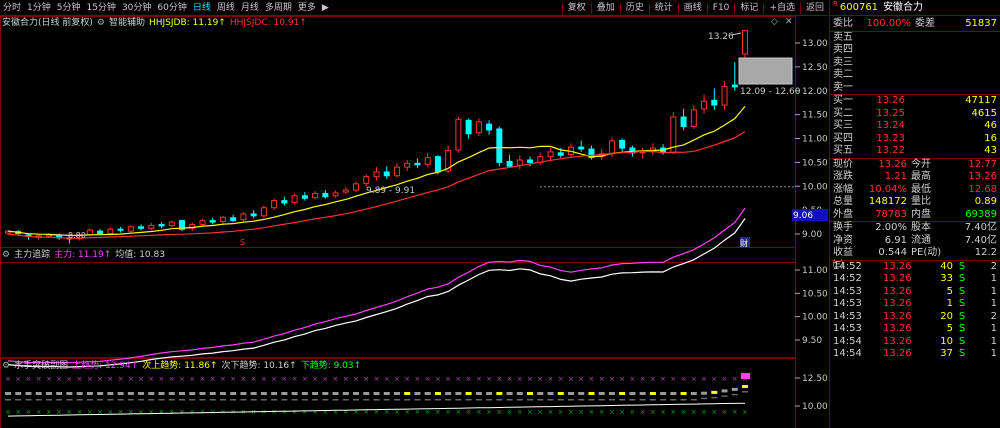 This screenshot has width=1000, height=428. I want to click on bid-row: 买三 13.24 46, so click(915, 126).